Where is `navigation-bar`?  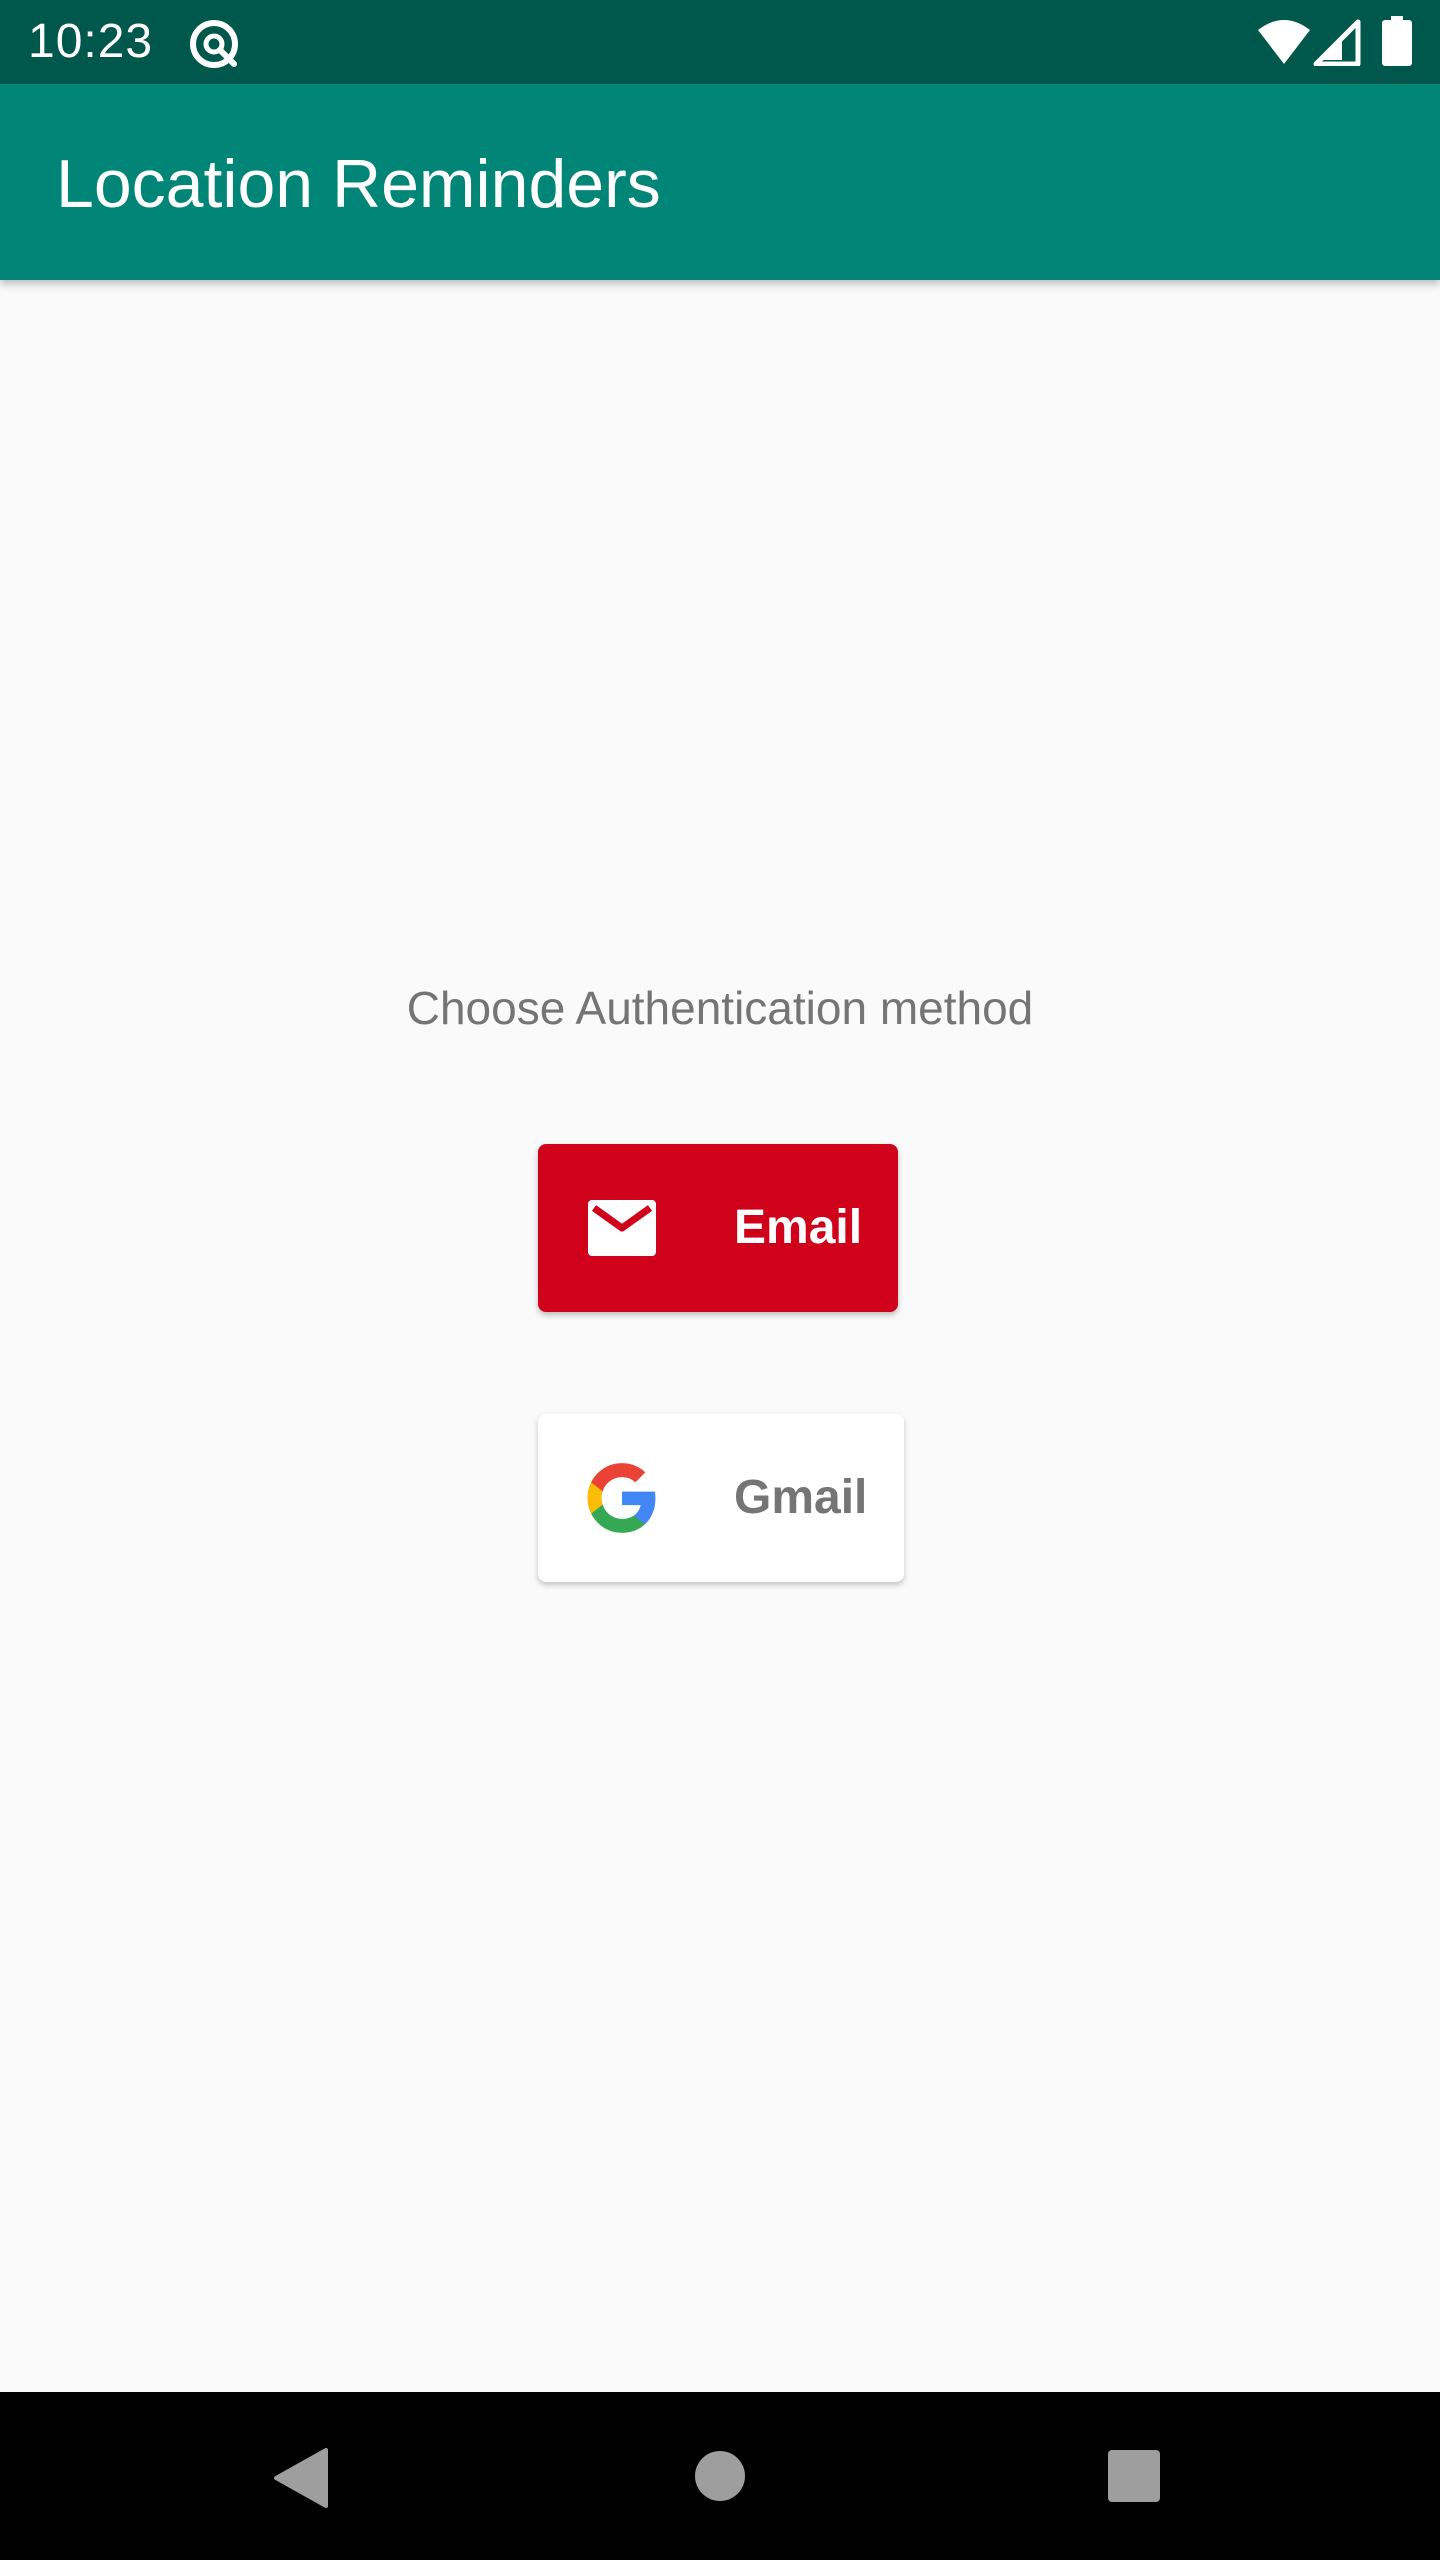 navigation-bar is located at coordinates (720, 2476).